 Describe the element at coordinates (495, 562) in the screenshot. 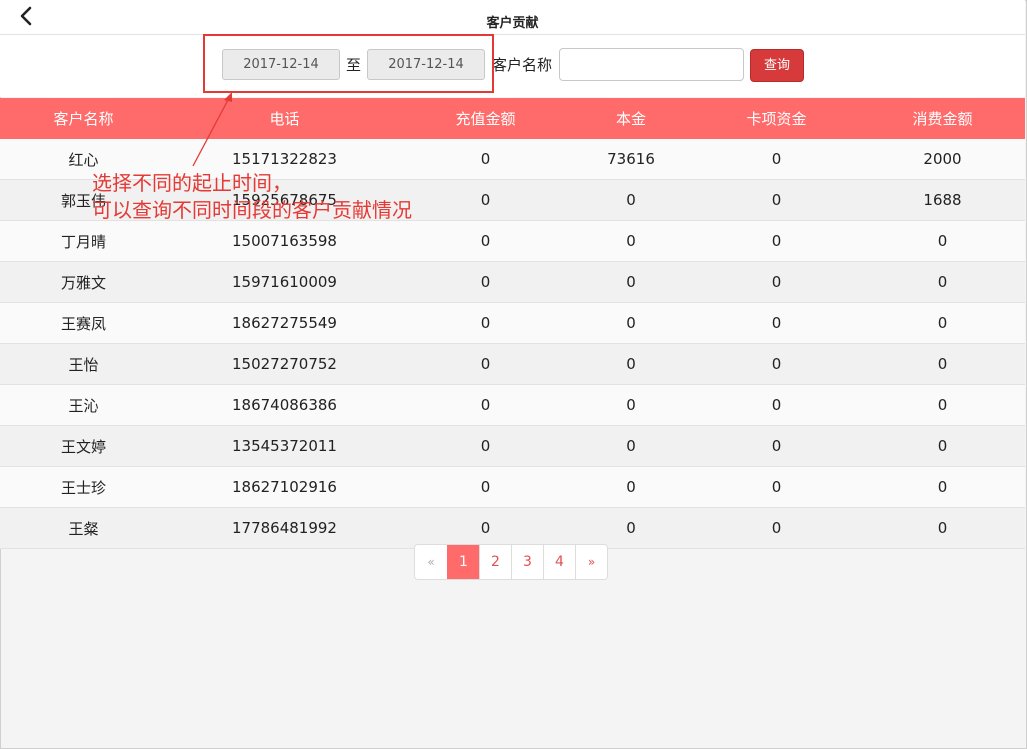

I see `pagination-page: 2` at that location.